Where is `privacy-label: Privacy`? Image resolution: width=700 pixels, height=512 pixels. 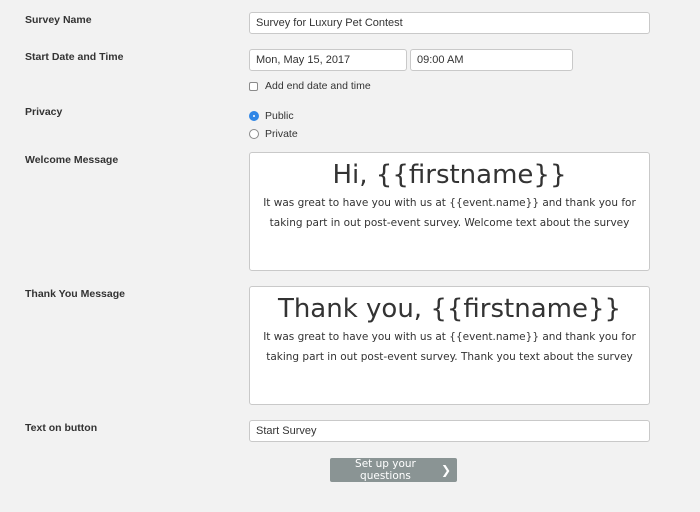
privacy-label: Privacy is located at coordinates (44, 112).